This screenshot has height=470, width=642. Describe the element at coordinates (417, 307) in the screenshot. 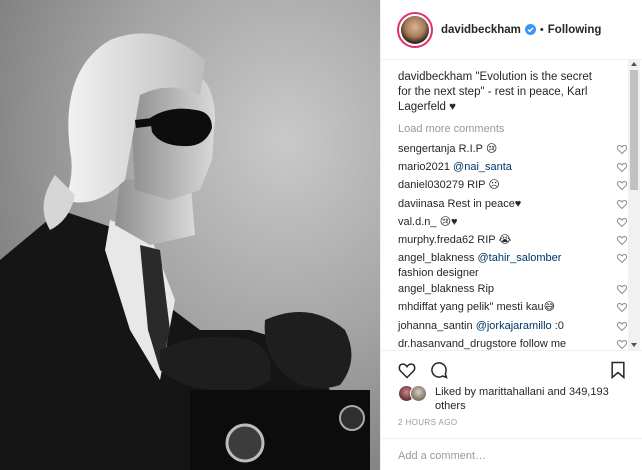

I see `comment-username: mhdiffat` at that location.